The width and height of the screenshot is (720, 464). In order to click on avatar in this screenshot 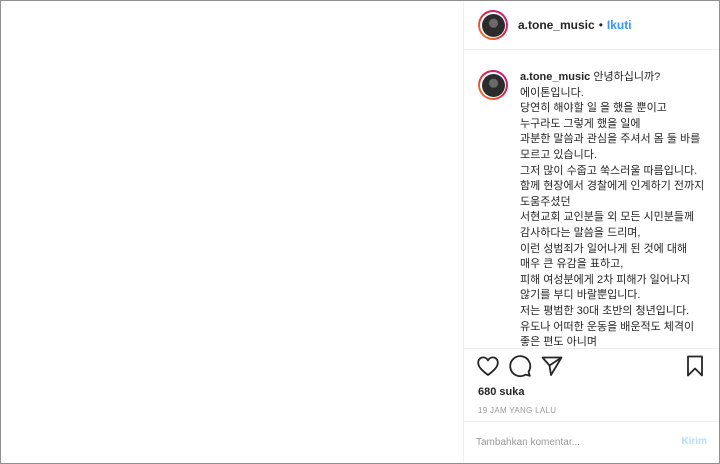, I will do `click(493, 25)`.